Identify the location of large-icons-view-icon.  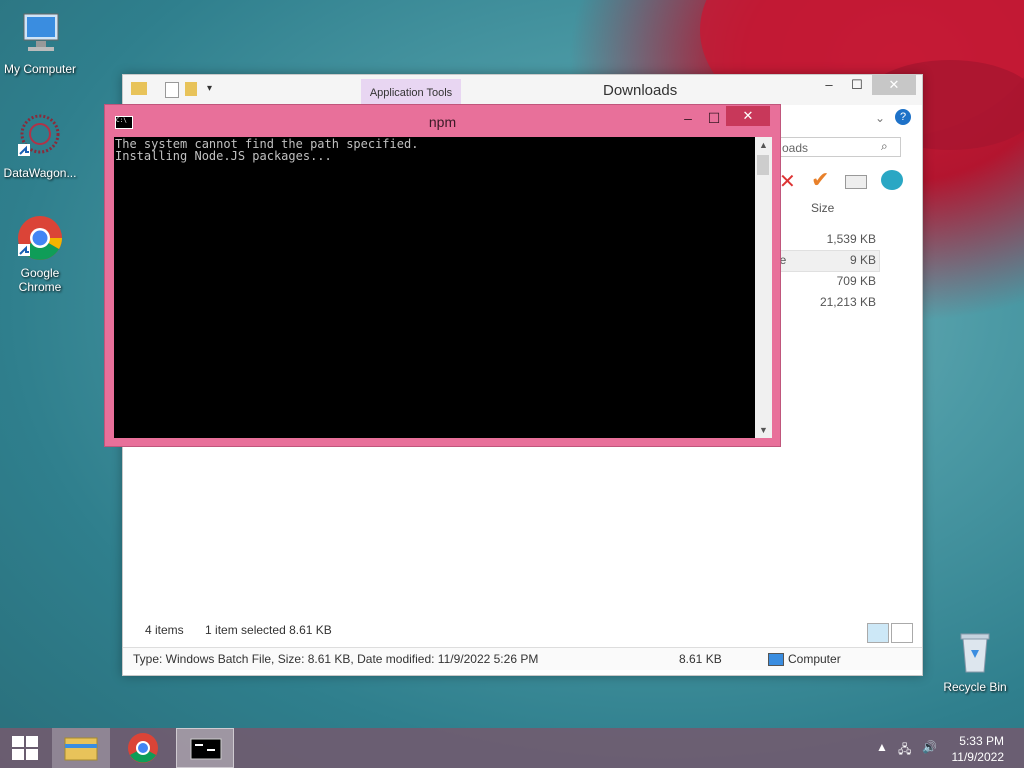
(902, 633).